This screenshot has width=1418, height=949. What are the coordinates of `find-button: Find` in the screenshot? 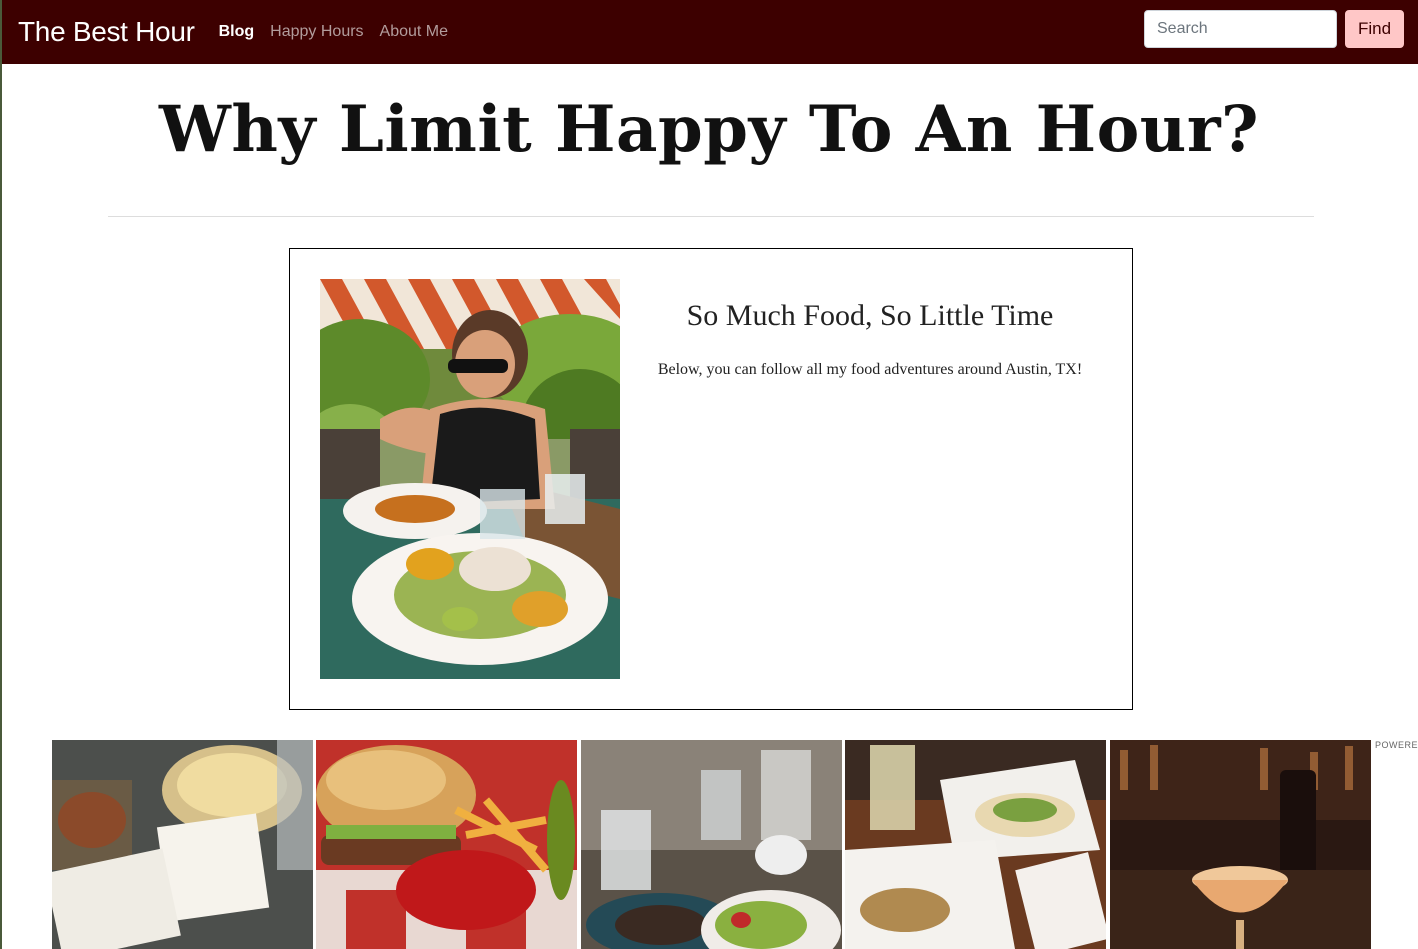 It's located at (1374, 29).